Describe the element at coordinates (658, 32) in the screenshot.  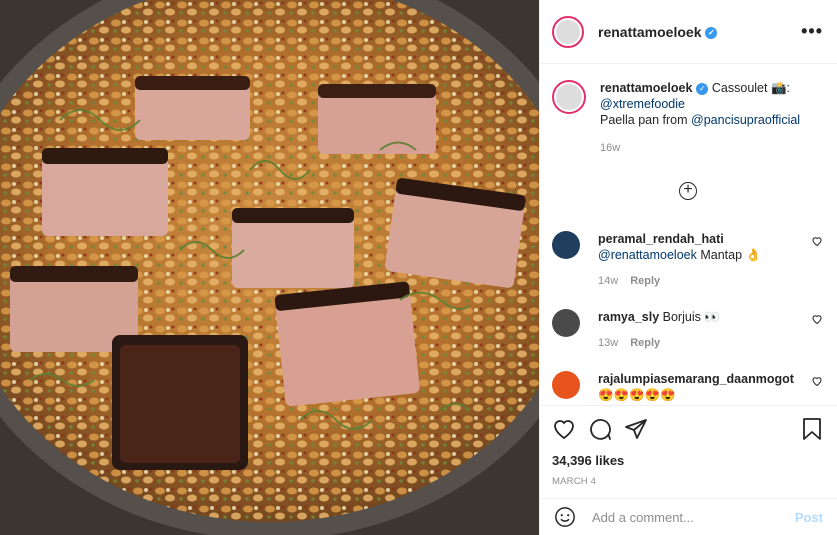
I see `author-username: renattamoeloek ✓` at that location.